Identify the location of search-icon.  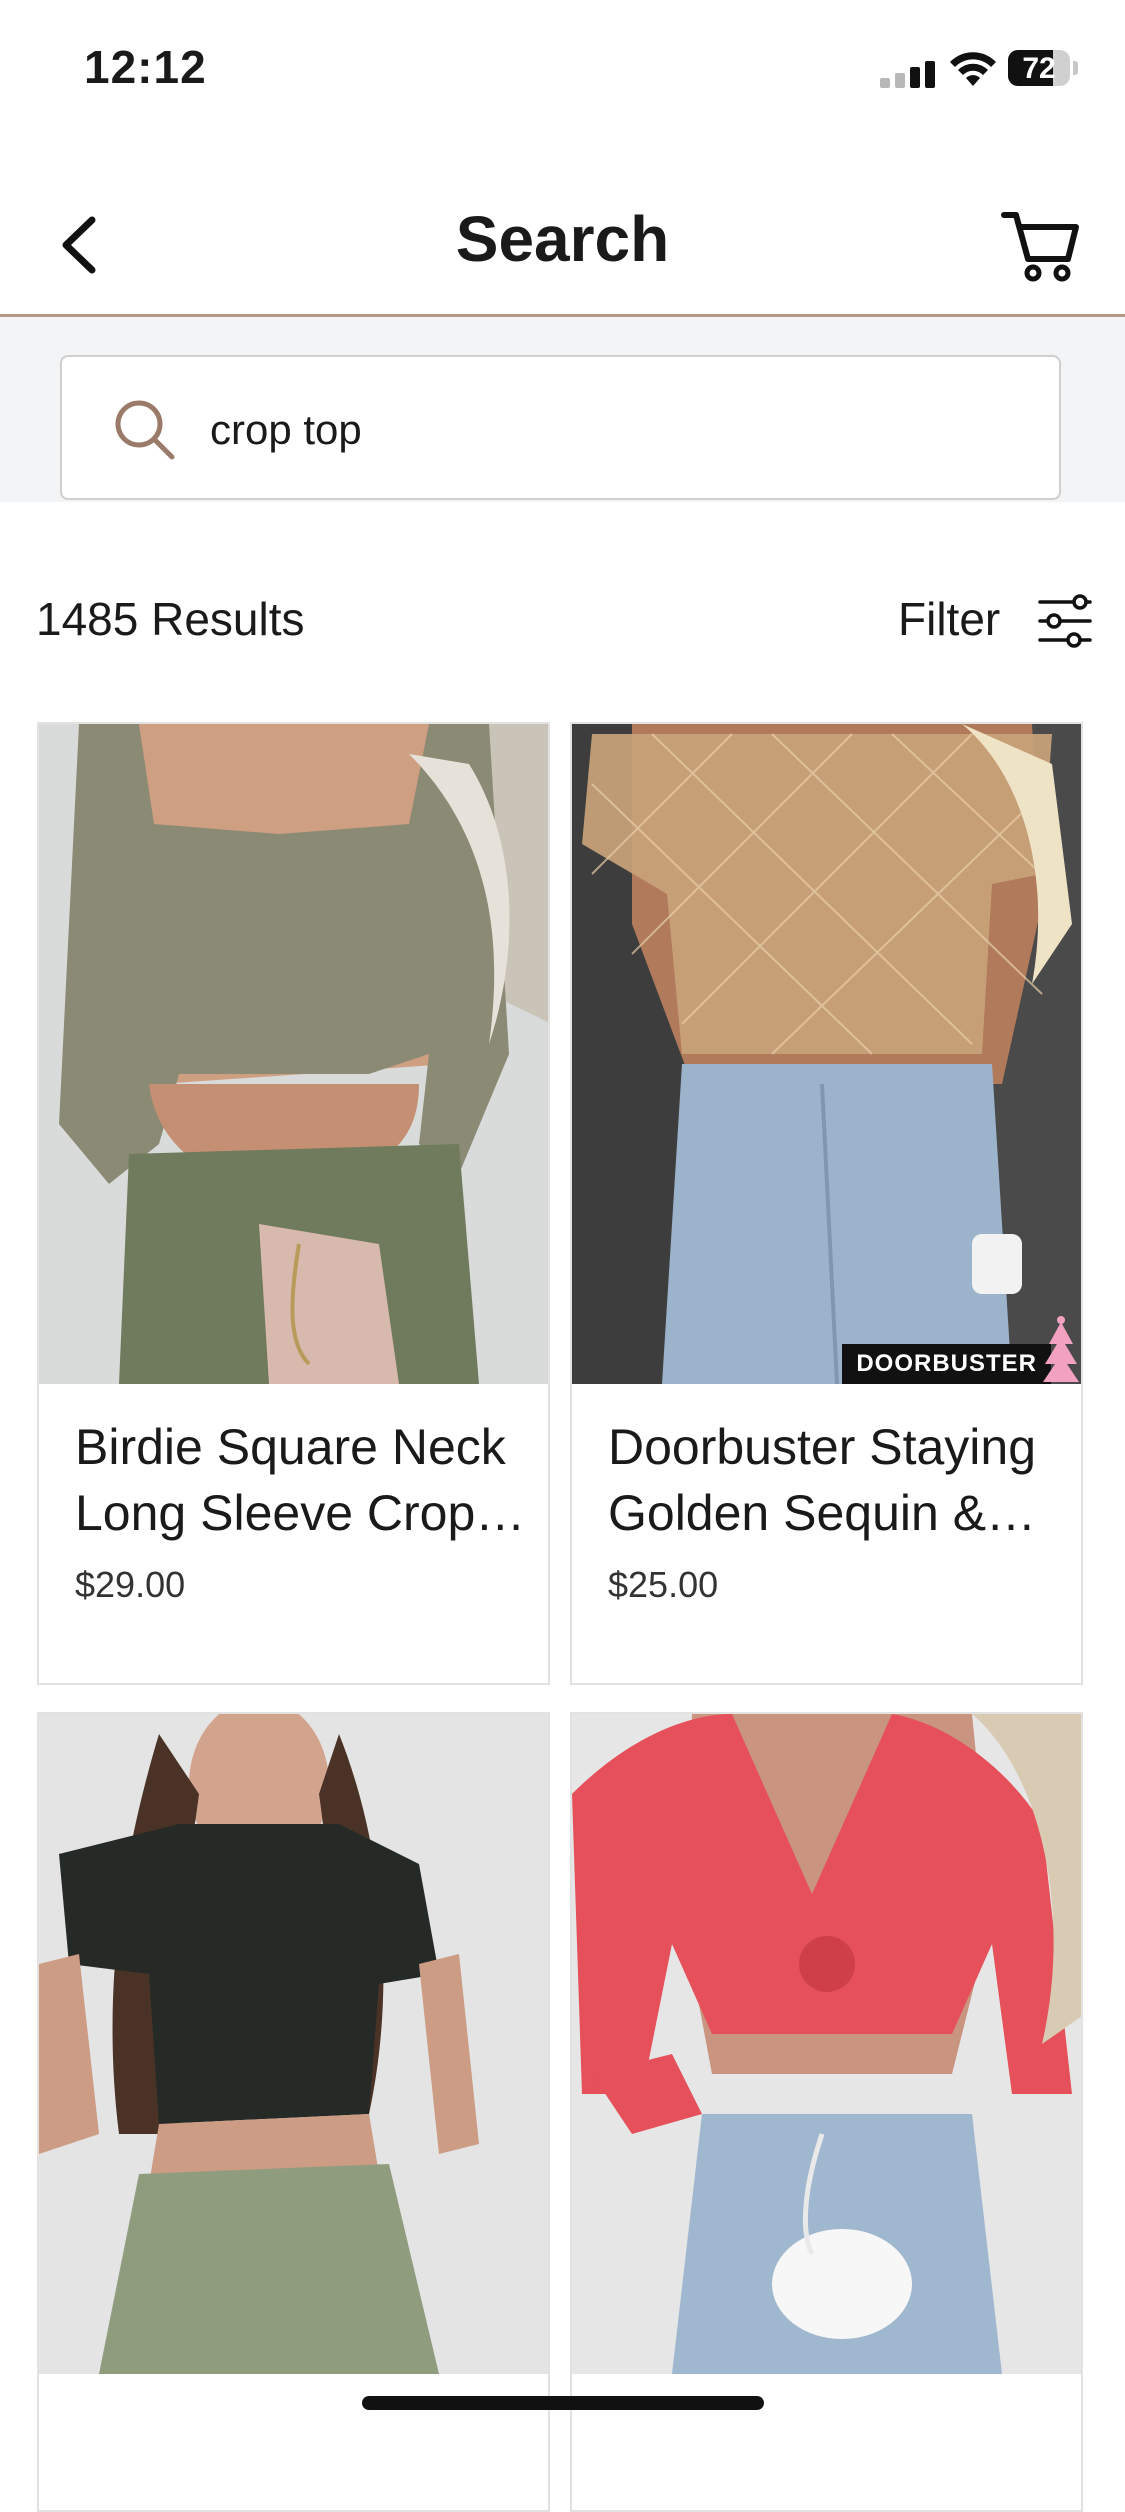
(145, 430).